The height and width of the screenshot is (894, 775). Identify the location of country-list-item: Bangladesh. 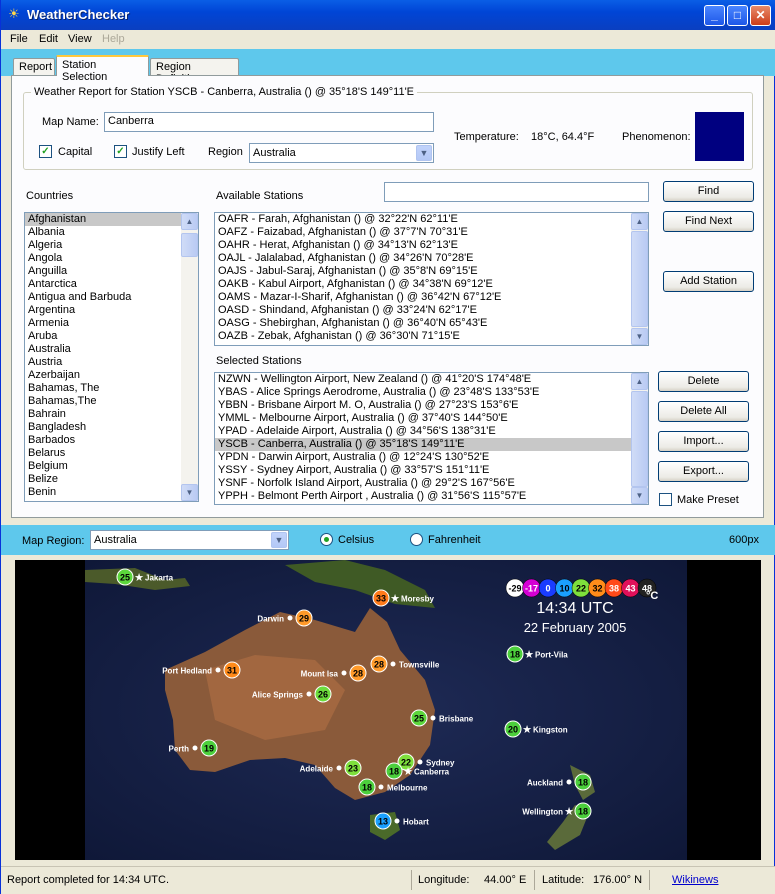
(111, 427).